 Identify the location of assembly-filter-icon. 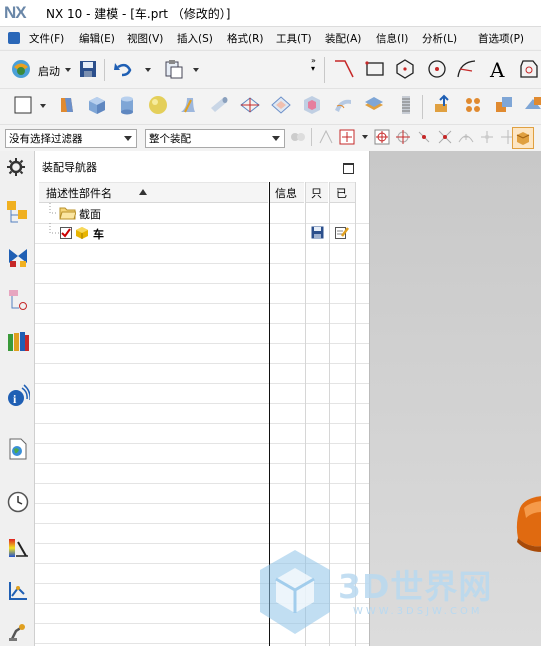
(298, 137).